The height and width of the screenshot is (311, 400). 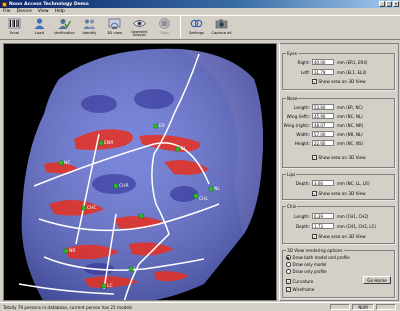 What do you see at coordinates (352, 72) in the screenshot?
I see `eyes-left-unit: mm (EL1, EL3)` at bounding box center [352, 72].